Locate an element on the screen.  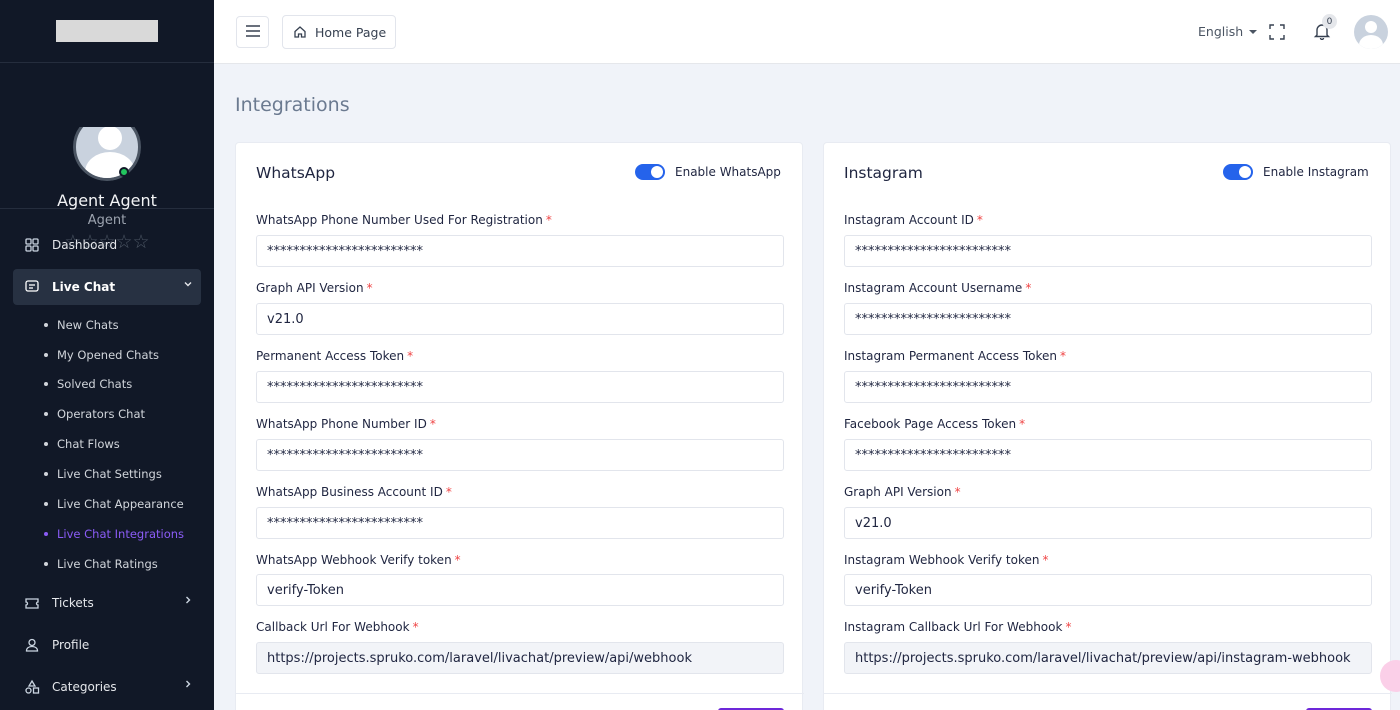
sidebar-subitem-label: My Opened Chats is located at coordinates (108, 355).